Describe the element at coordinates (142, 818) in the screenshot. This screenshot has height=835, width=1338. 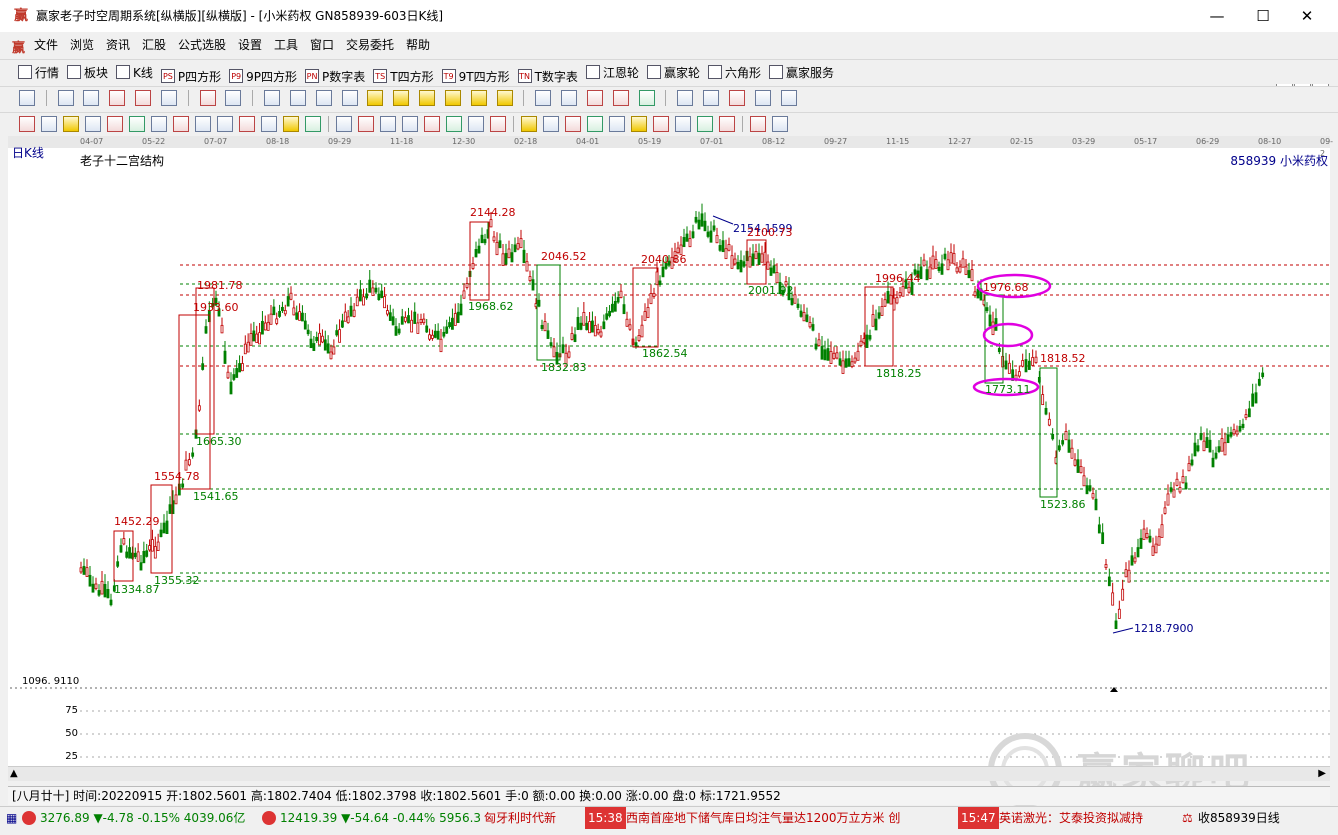
I see `sh-index-value: 3276.89 ▼-4.78 -0.15% 4039.06亿` at that location.